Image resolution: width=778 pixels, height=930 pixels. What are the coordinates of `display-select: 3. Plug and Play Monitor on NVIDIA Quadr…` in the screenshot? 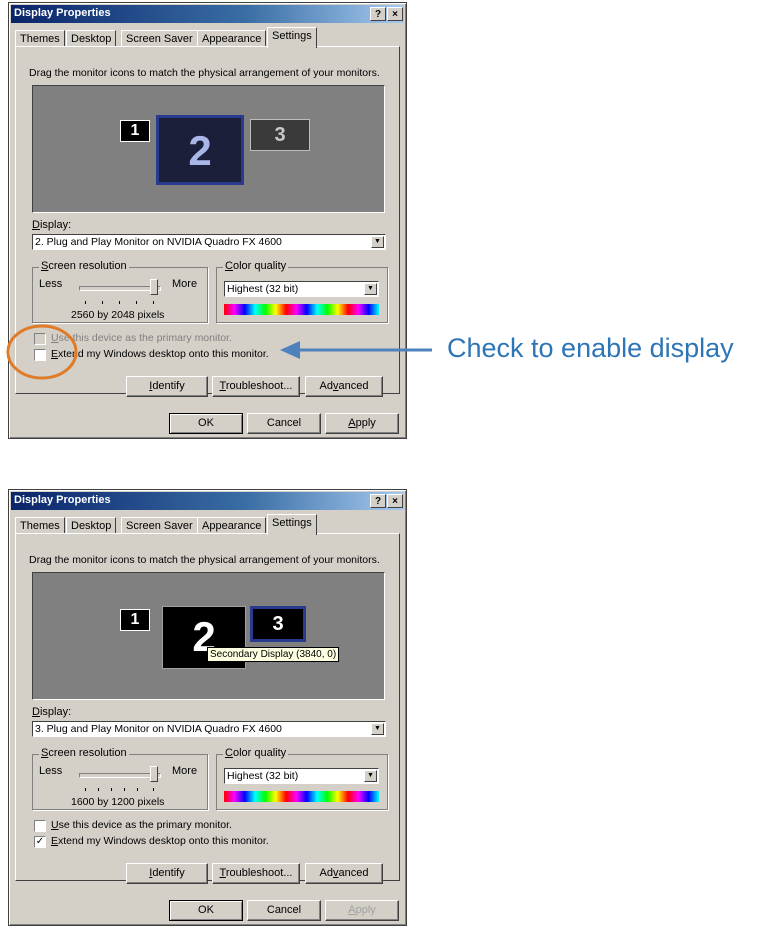 It's located at (209, 729).